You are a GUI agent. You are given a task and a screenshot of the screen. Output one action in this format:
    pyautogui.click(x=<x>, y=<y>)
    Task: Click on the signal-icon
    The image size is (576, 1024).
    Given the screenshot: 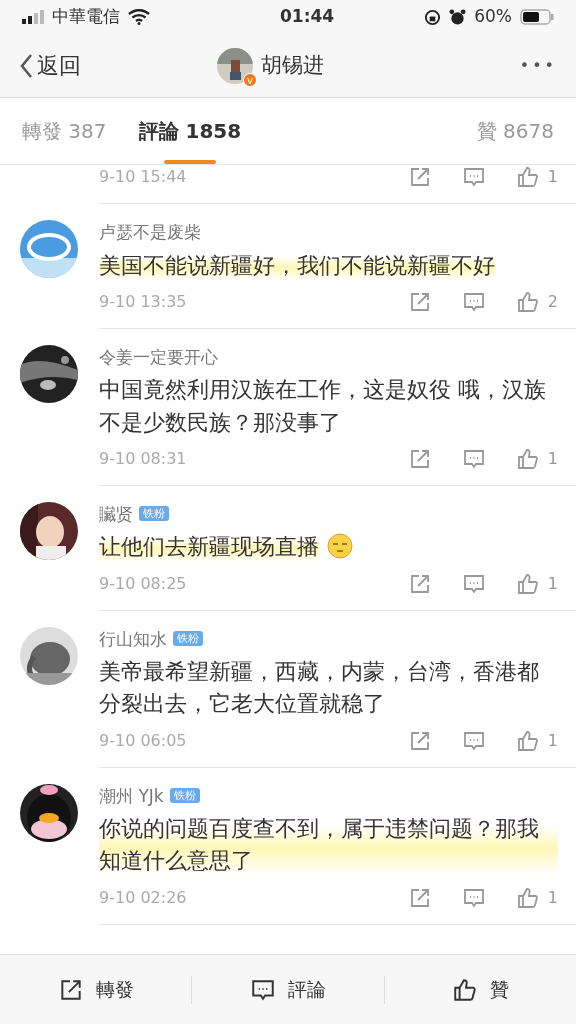 What is the action you would take?
    pyautogui.click(x=33, y=17)
    